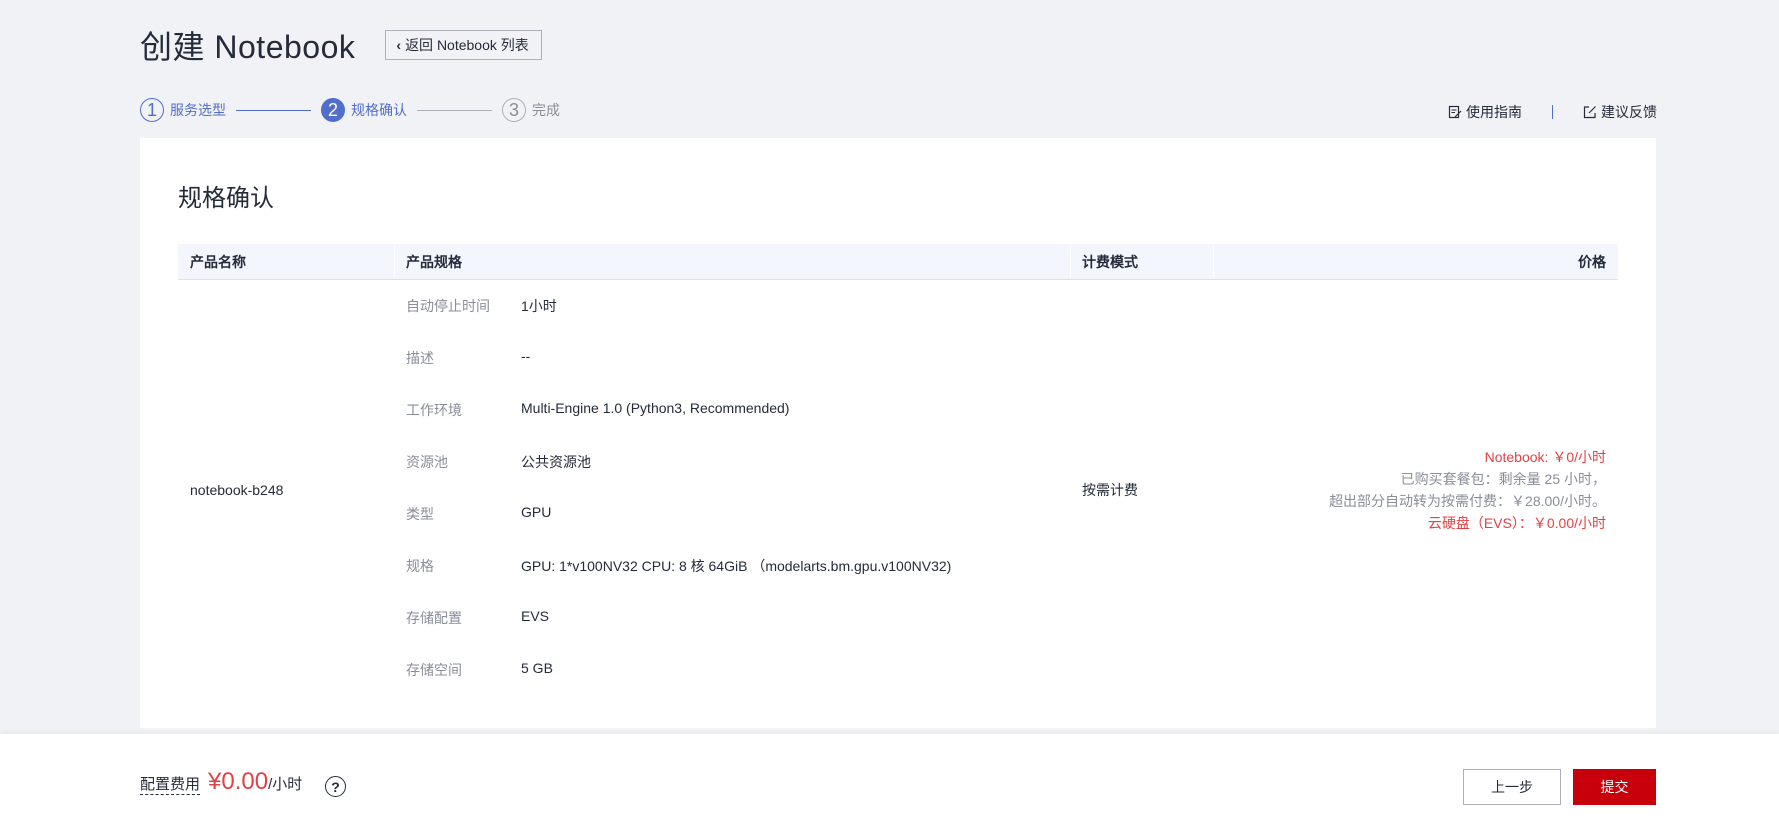 The image size is (1779, 822). Describe the element at coordinates (889, 778) in the screenshot. I see `footer-bar: 配置费用 ¥0.00 /小时 ? 上一步 提交` at that location.